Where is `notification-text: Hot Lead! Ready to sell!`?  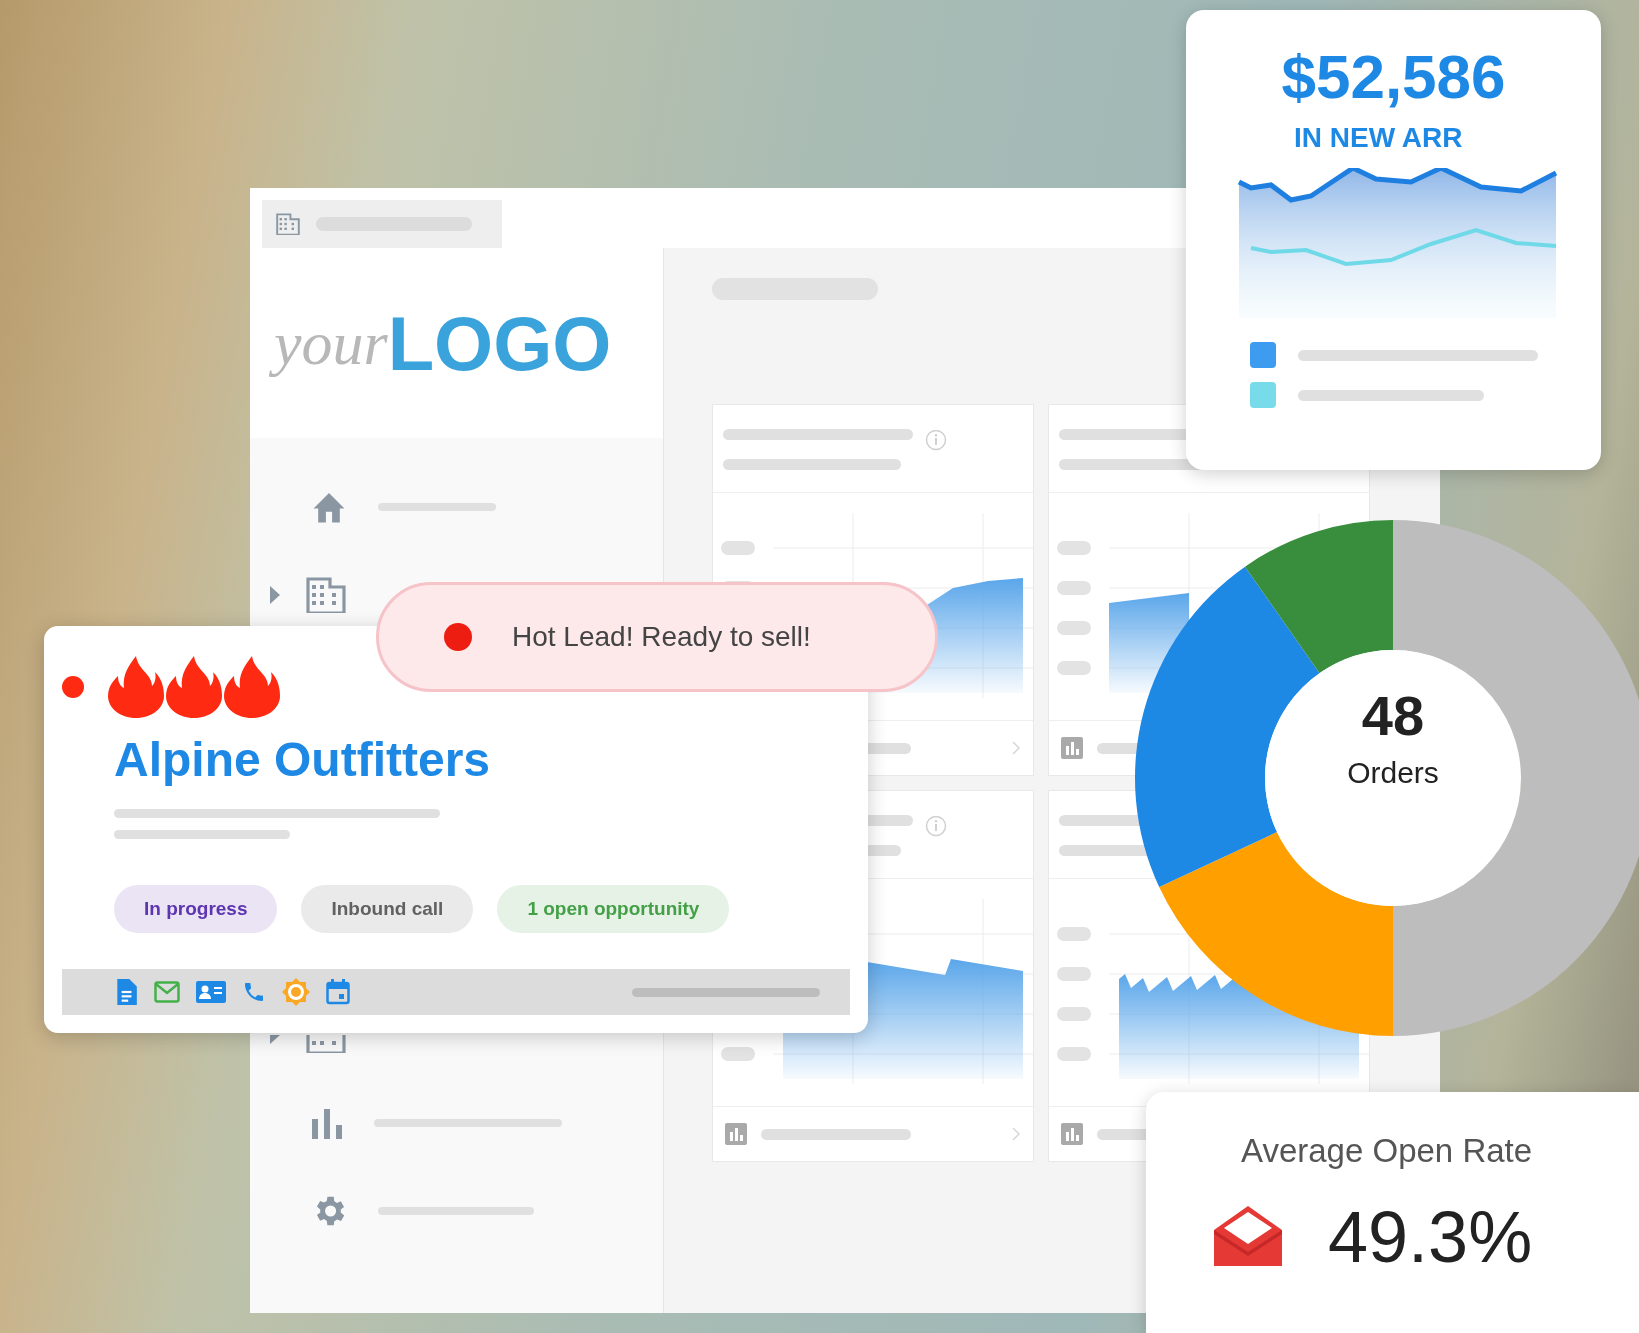 notification-text: Hot Lead! Ready to sell! is located at coordinates (661, 637).